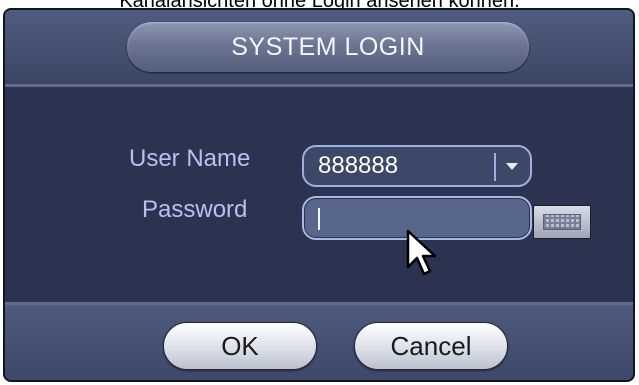 Image resolution: width=639 pixels, height=385 pixels. I want to click on cancel-button: Cancel, so click(431, 346).